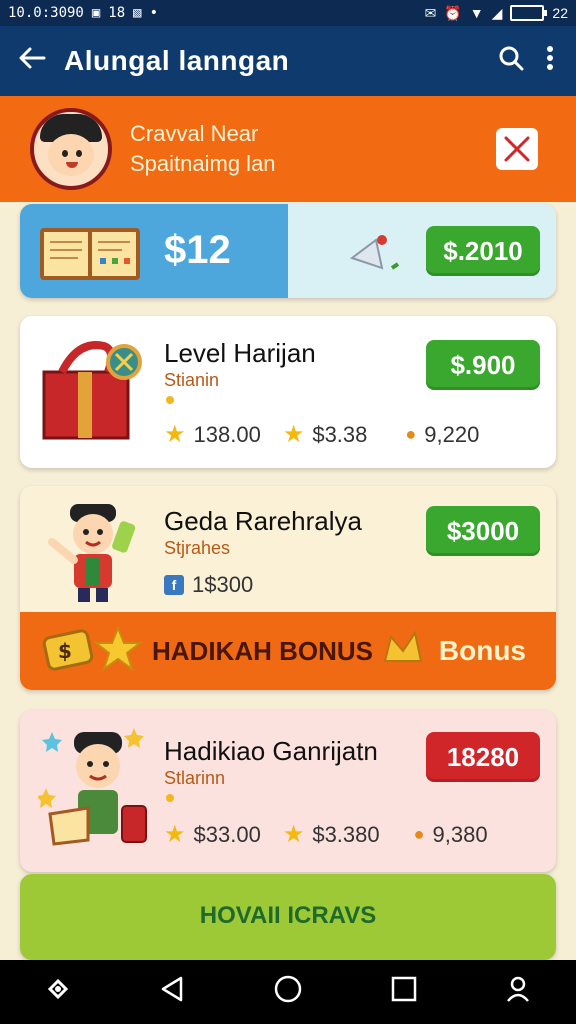 This screenshot has height=1024, width=576. What do you see at coordinates (404, 992) in the screenshot?
I see `overview-square-icon` at bounding box center [404, 992].